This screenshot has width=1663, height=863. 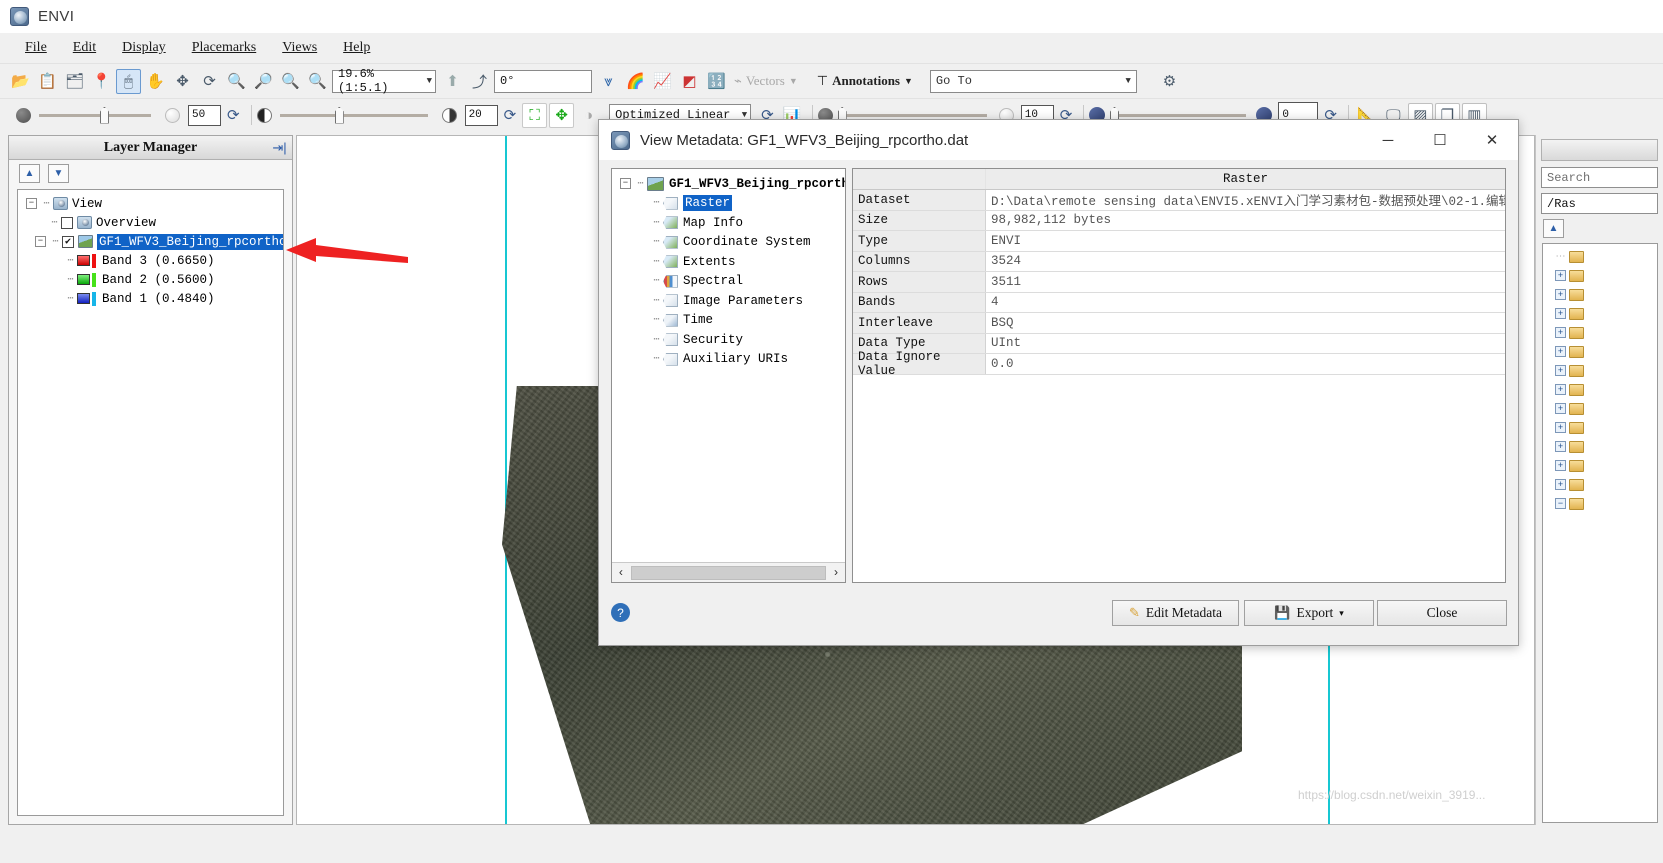 I want to click on chevron-left-icon: ‹, so click(x=621, y=573).